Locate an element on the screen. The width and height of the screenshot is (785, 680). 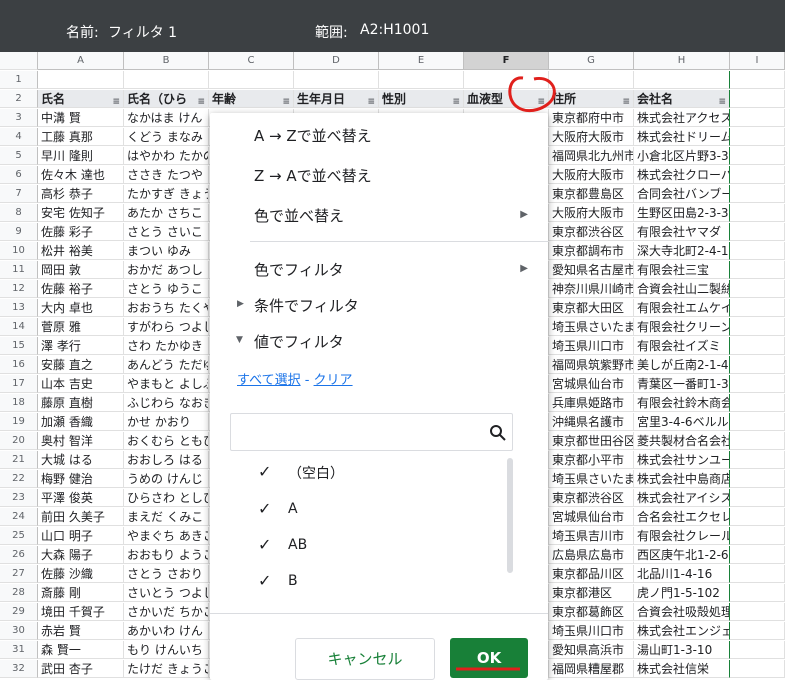
table-cell: 東京都世田谷区 is located at coordinates (591, 441).